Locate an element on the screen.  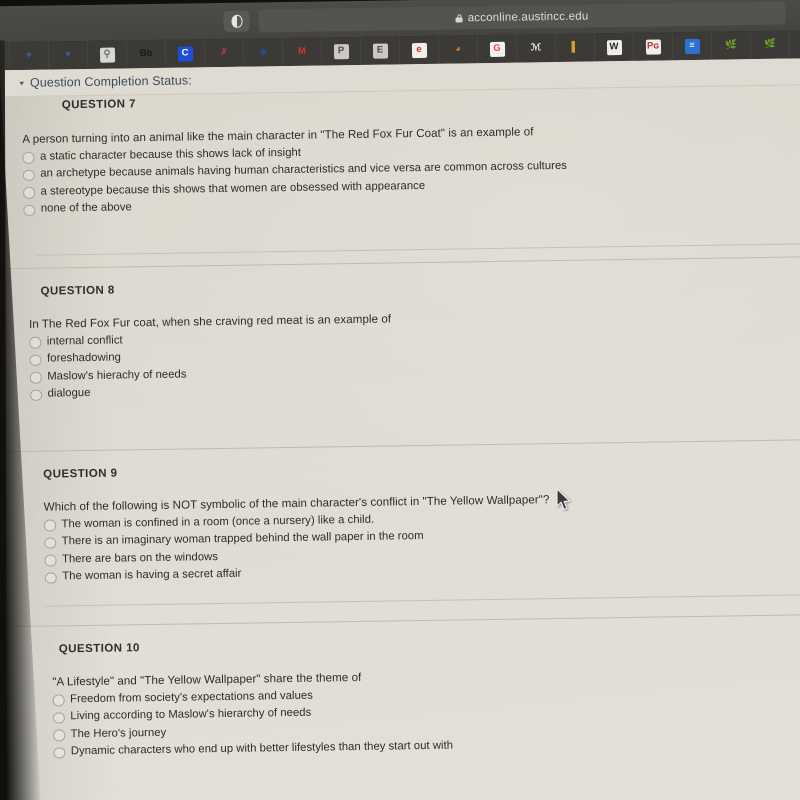
lock-app-bookmark: ⚲ is located at coordinates (107, 54).